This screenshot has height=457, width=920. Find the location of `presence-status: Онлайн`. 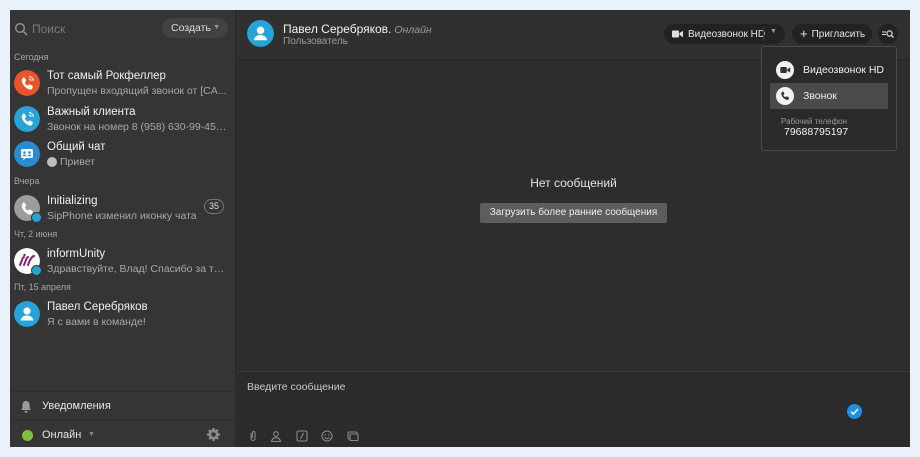

presence-status: Онлайн is located at coordinates (413, 30).